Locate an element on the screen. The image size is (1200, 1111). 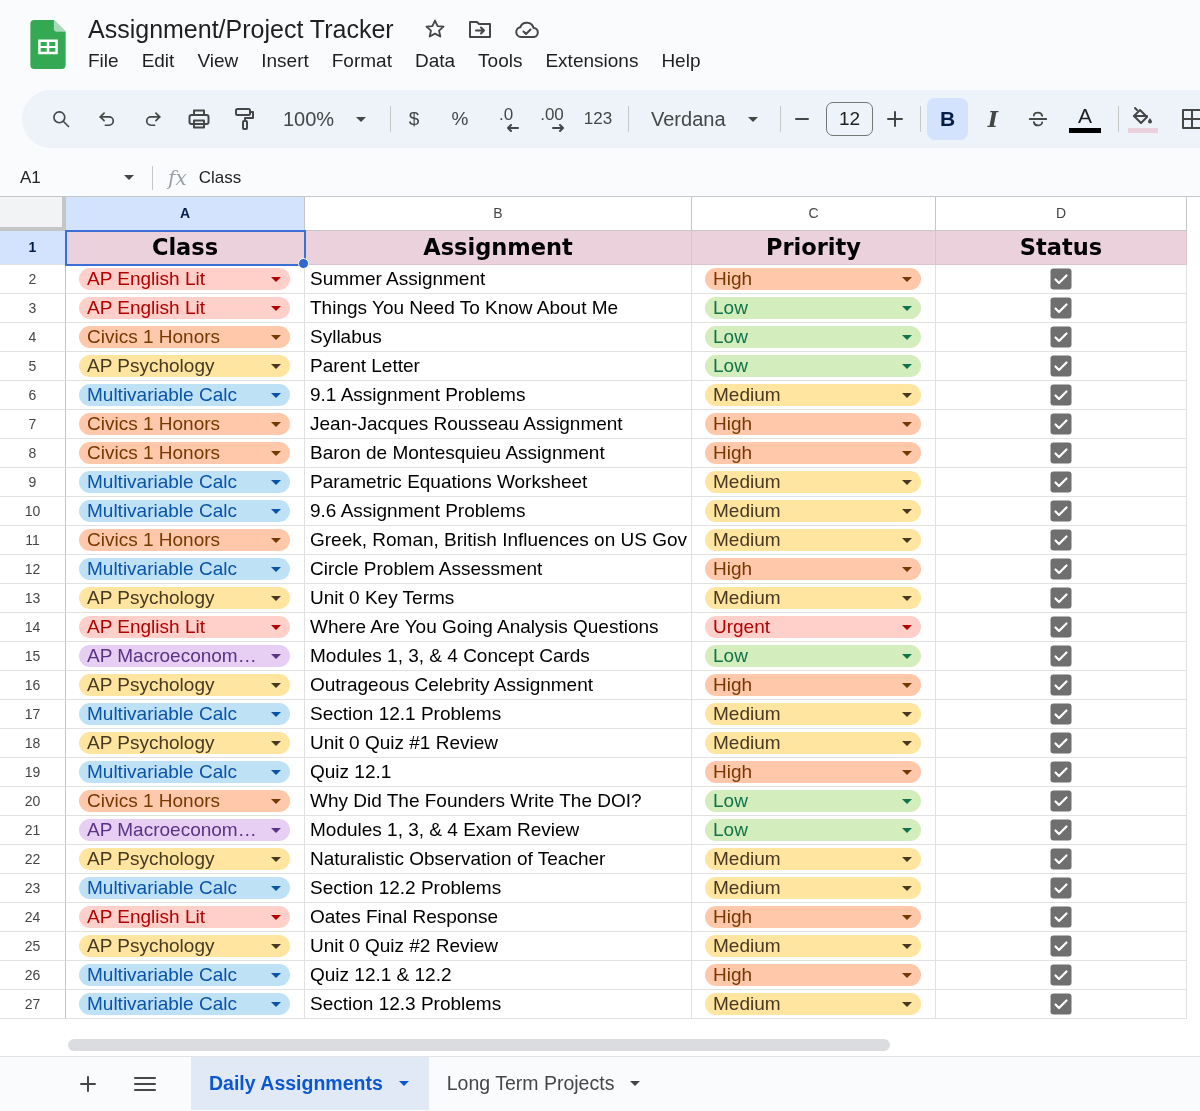
printer-icon is located at coordinates (199, 119).